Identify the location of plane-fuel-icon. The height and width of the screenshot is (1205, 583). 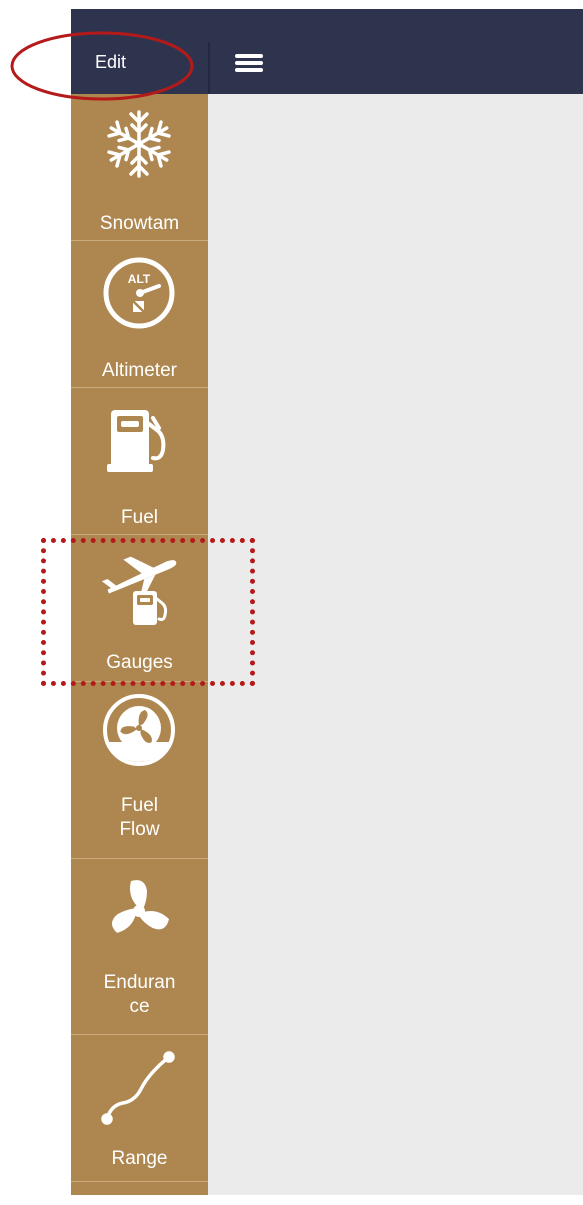
(139, 587).